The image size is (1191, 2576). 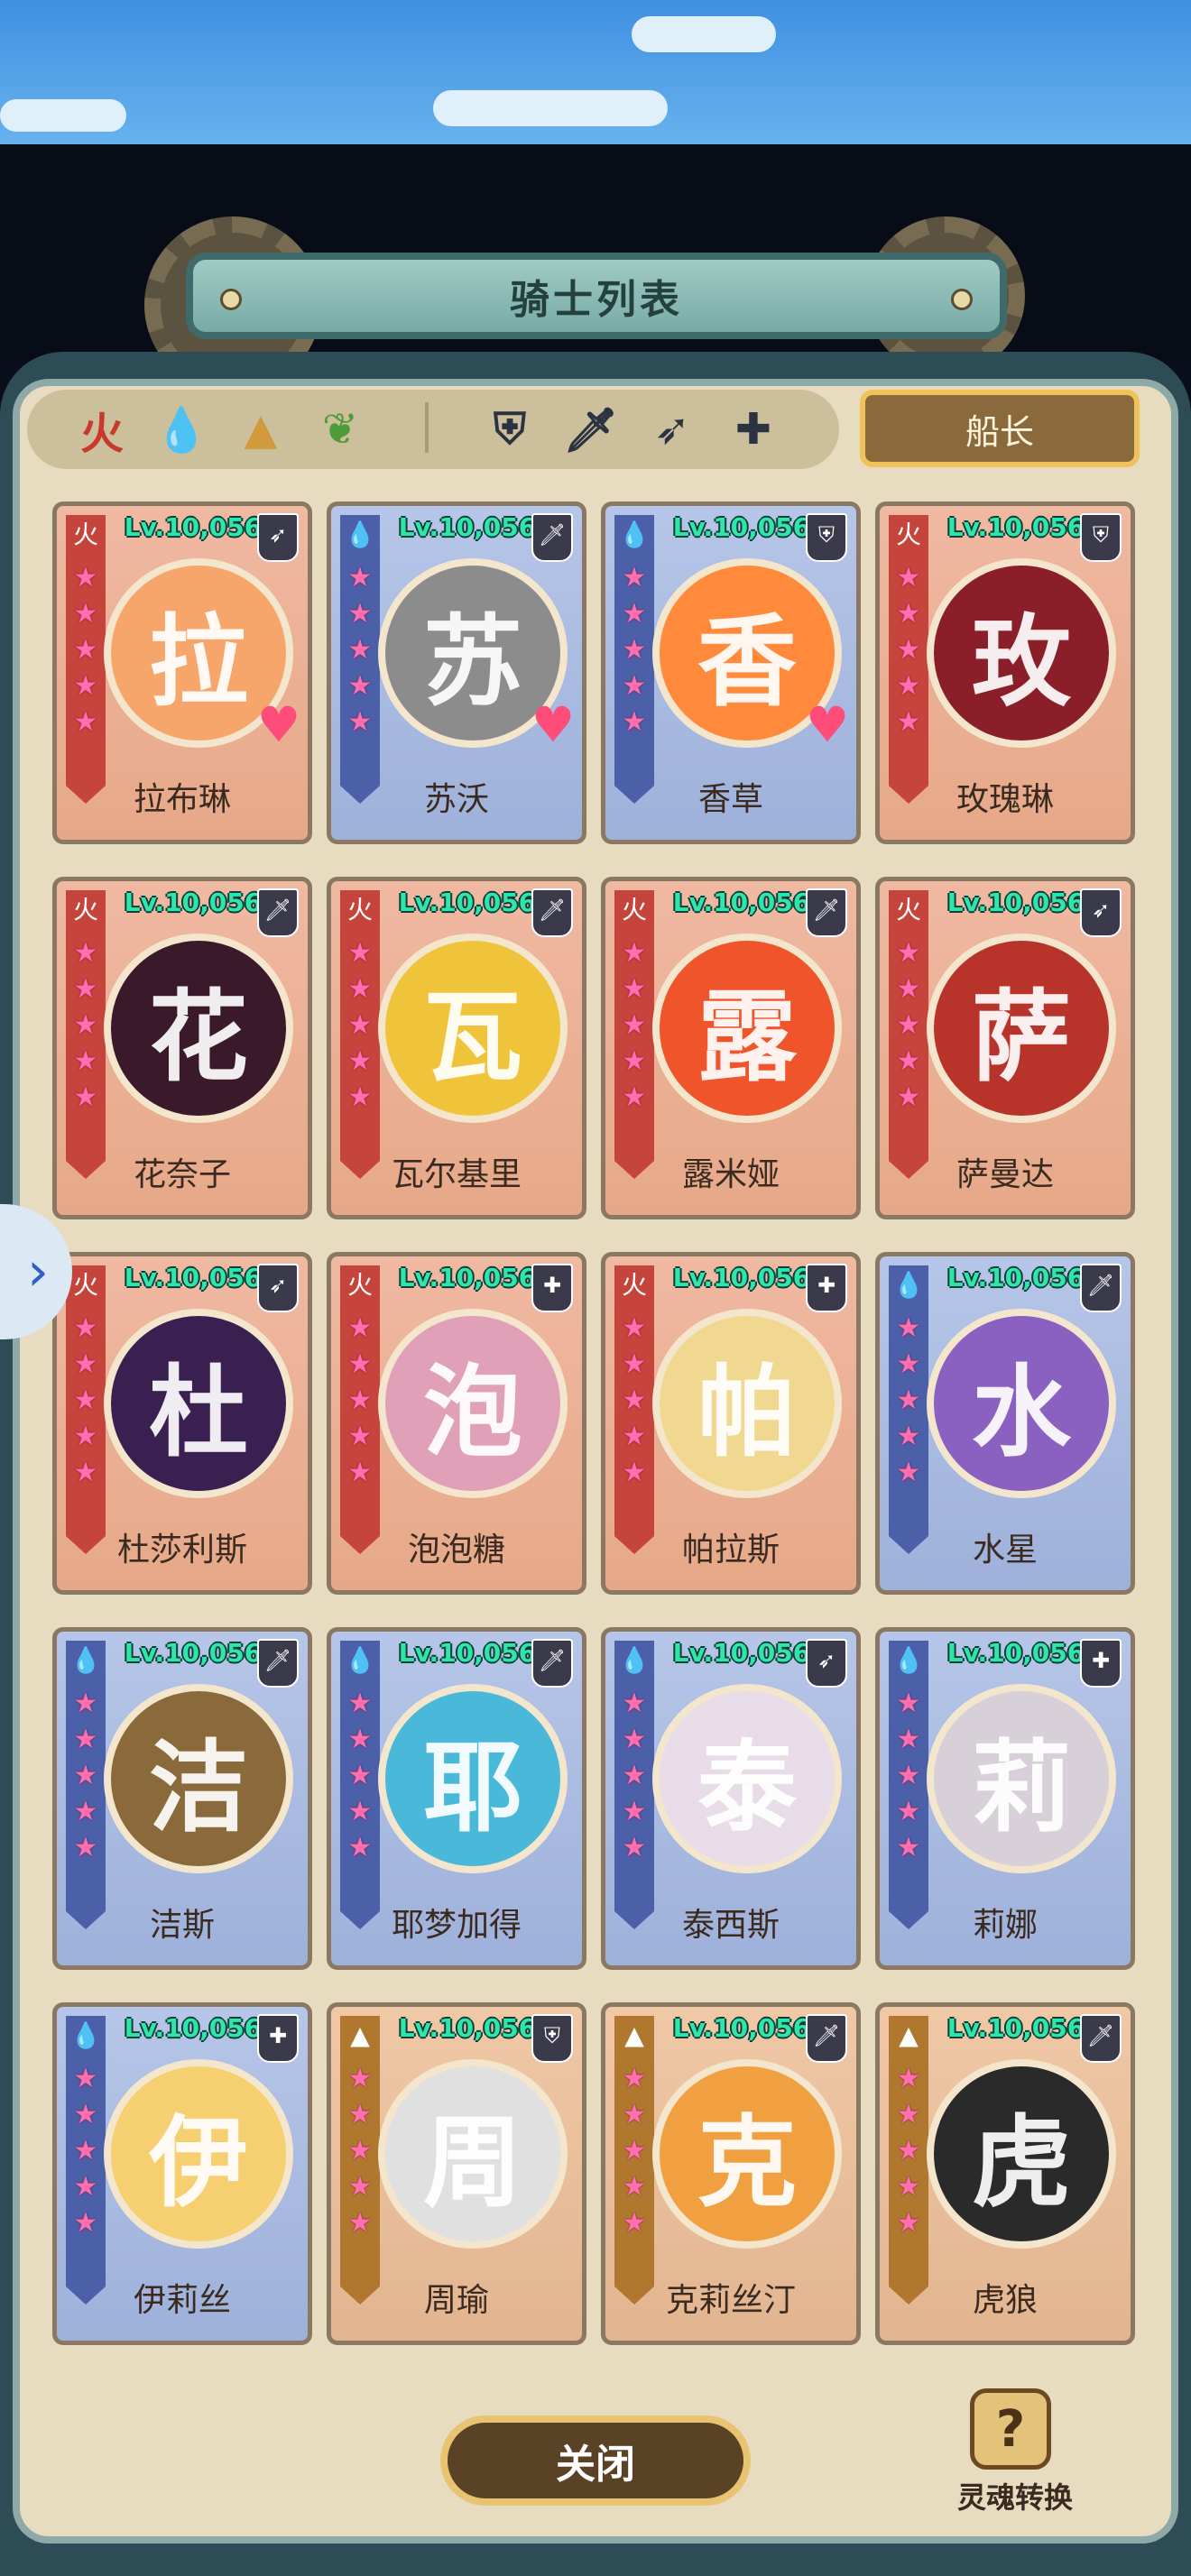 I want to click on knight-card: 火 ★ ★ ★ ★ ★ 拉 Lv.10,056 ➶ ♥ 拉布琳, so click(x=182, y=672).